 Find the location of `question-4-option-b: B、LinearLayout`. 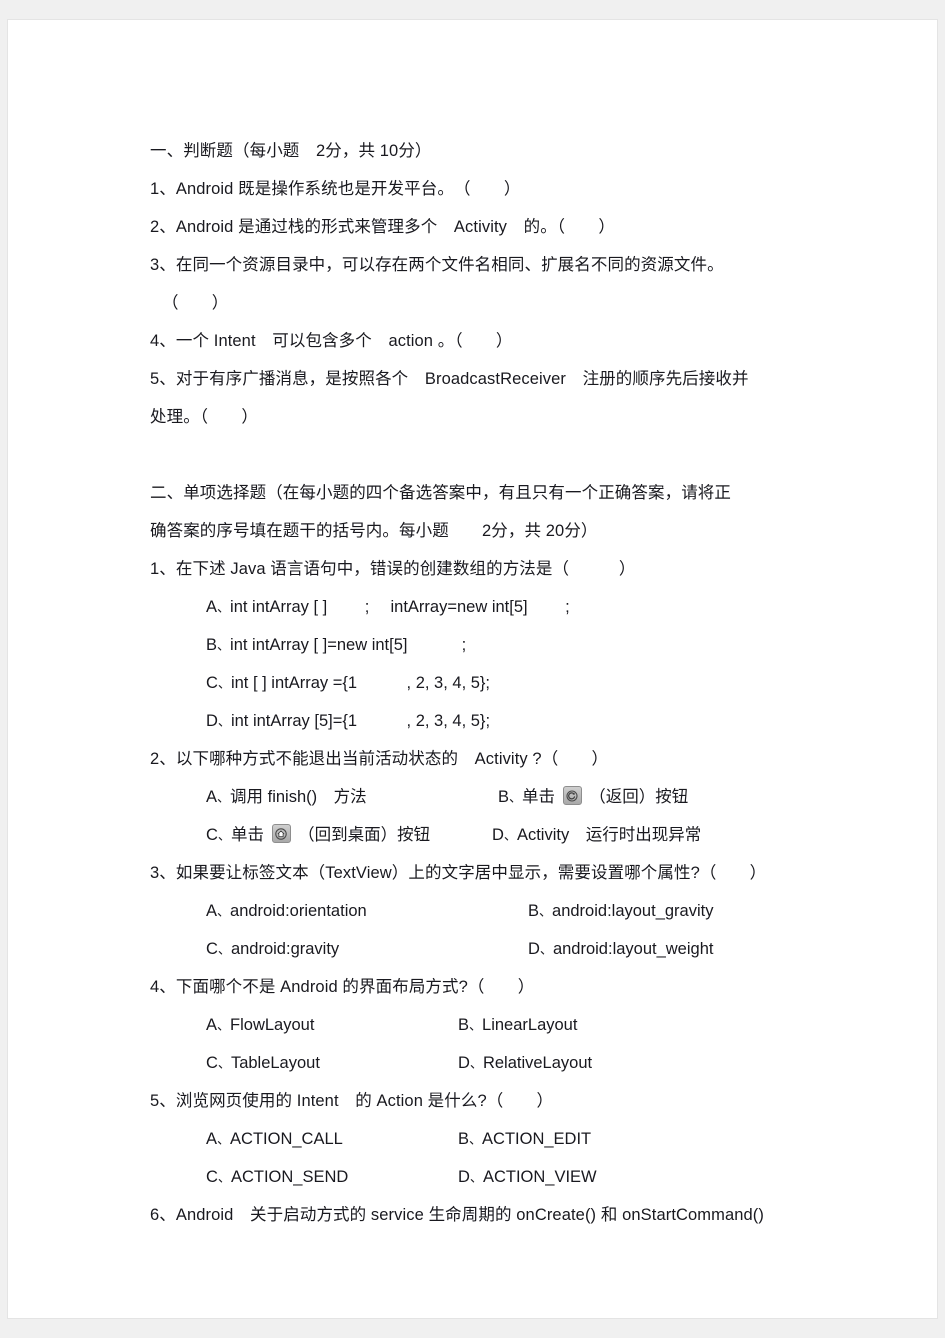

question-4-option-b: B、LinearLayout is located at coordinates (517, 1025).